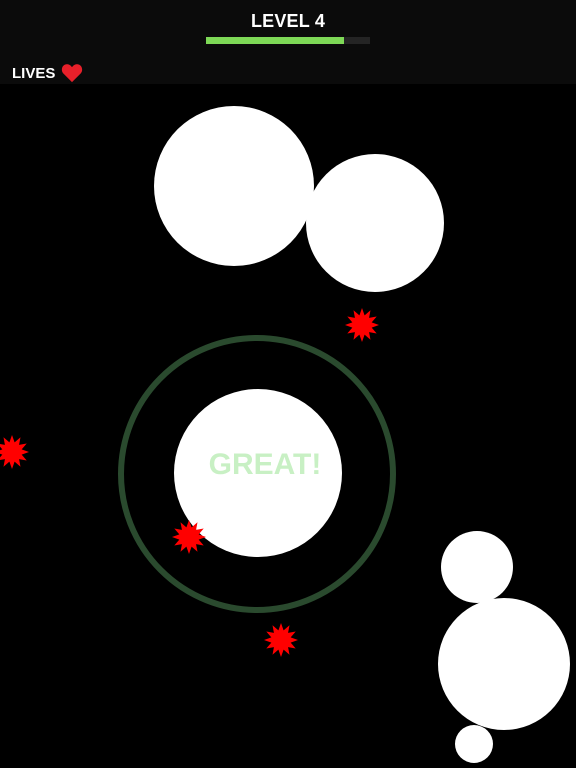 The image size is (576, 768). Describe the element at coordinates (288, 21) in the screenshot. I see `level-title: LEVEL 4` at that location.